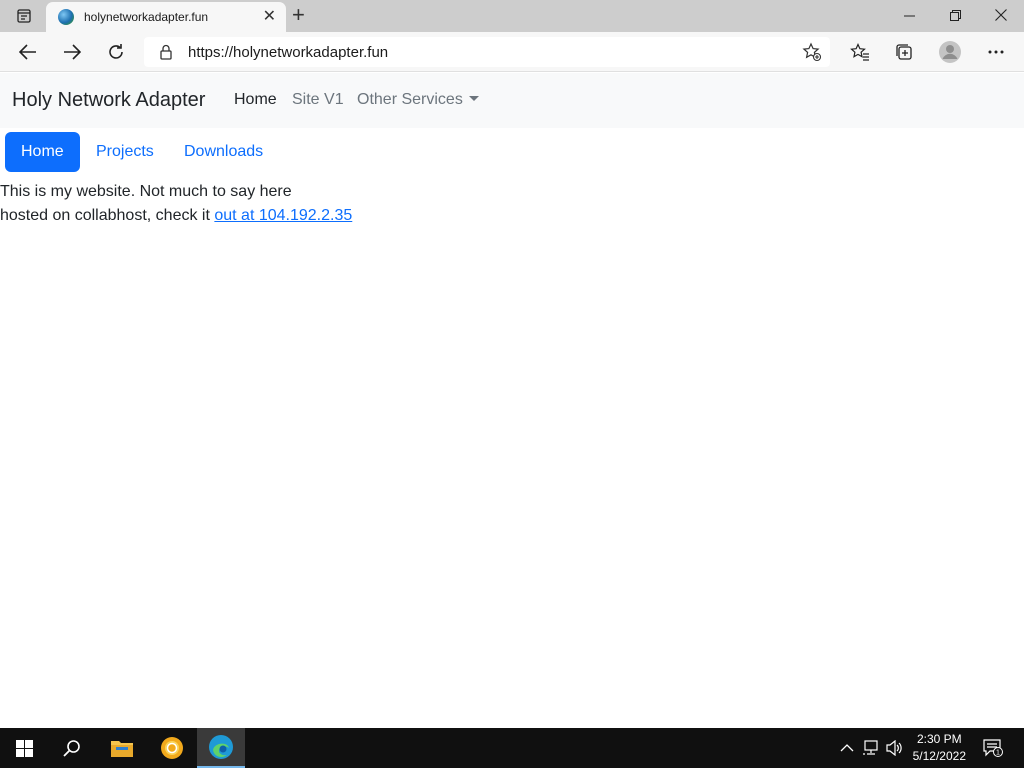  Describe the element at coordinates (146, 17) in the screenshot. I see `tab-title: holynetworkadapter.fun` at that location.